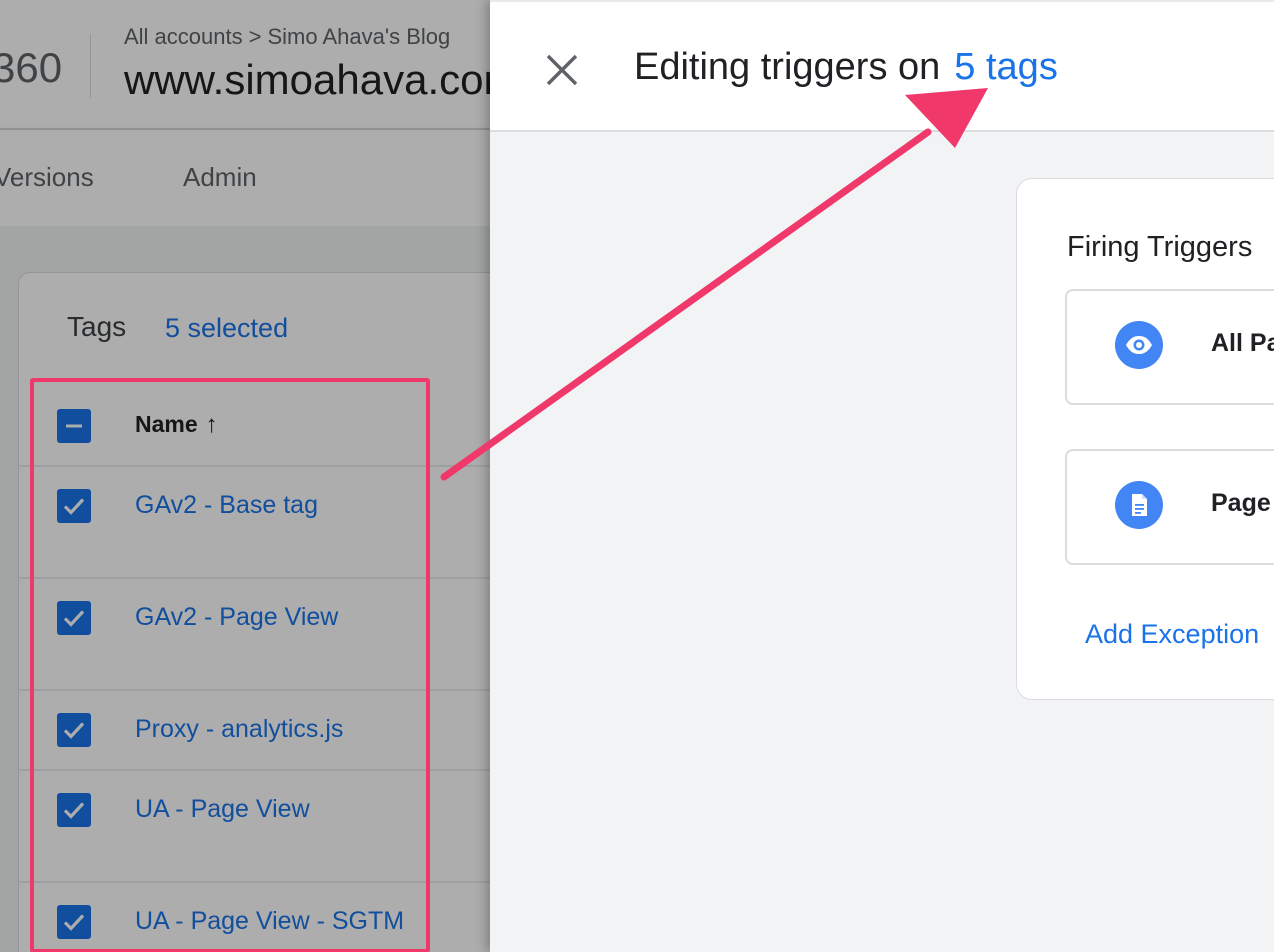 Image resolution: width=1274 pixels, height=952 pixels. I want to click on trigger-item-page-view: Page View, so click(1169, 507).